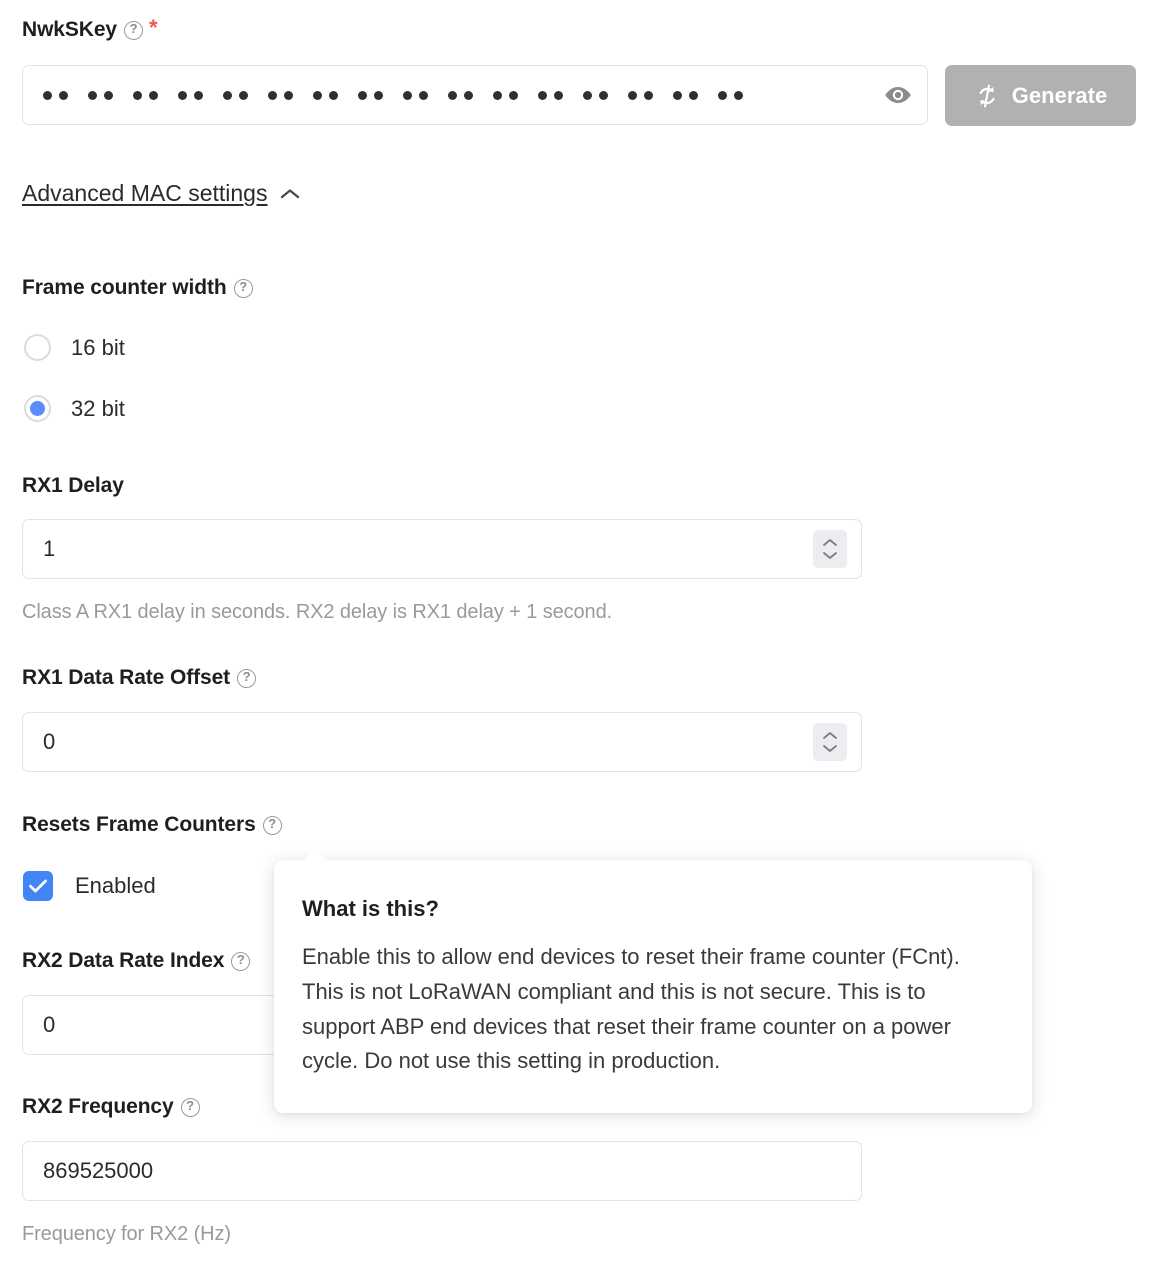 Image resolution: width=1154 pixels, height=1272 pixels. Describe the element at coordinates (153, 27) in the screenshot. I see `required-asterisk: *` at that location.